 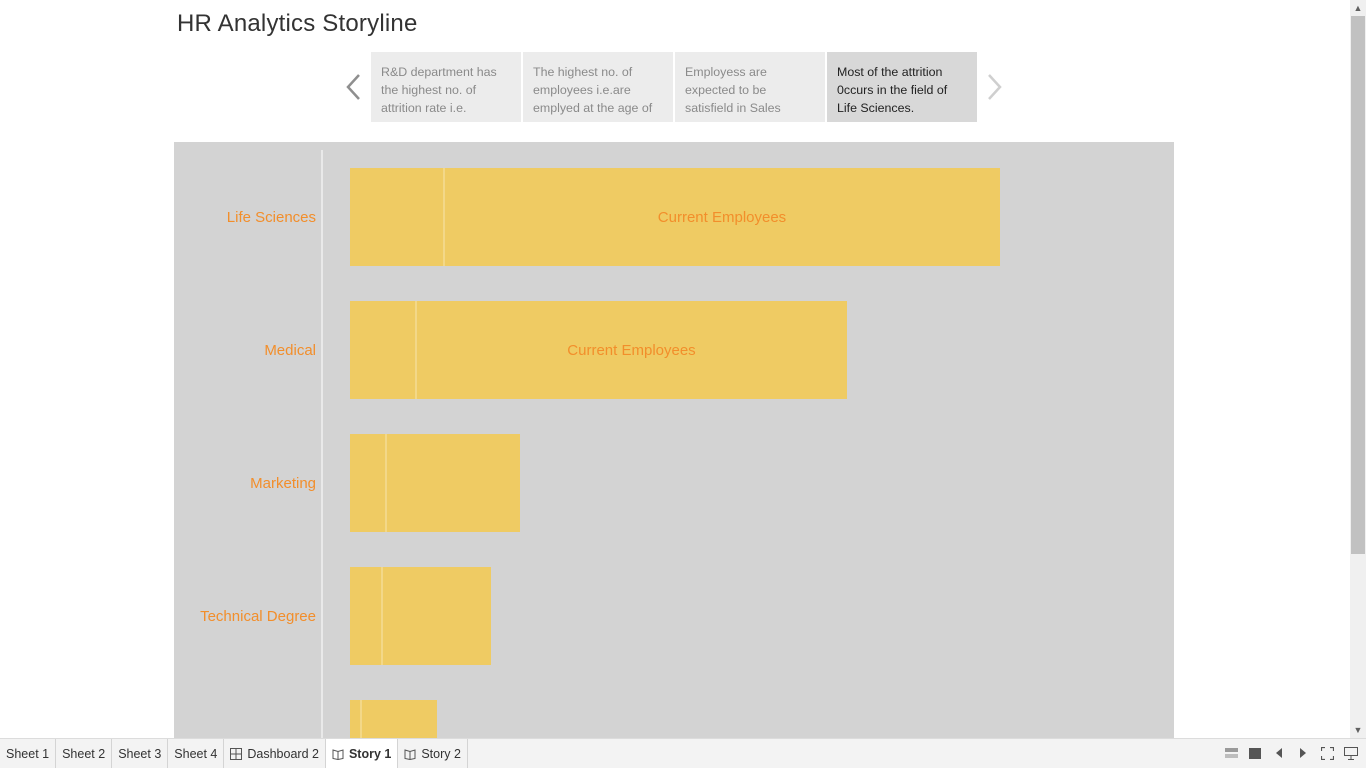 I want to click on tab-sheet-2: Sheet 2, so click(x=84, y=753).